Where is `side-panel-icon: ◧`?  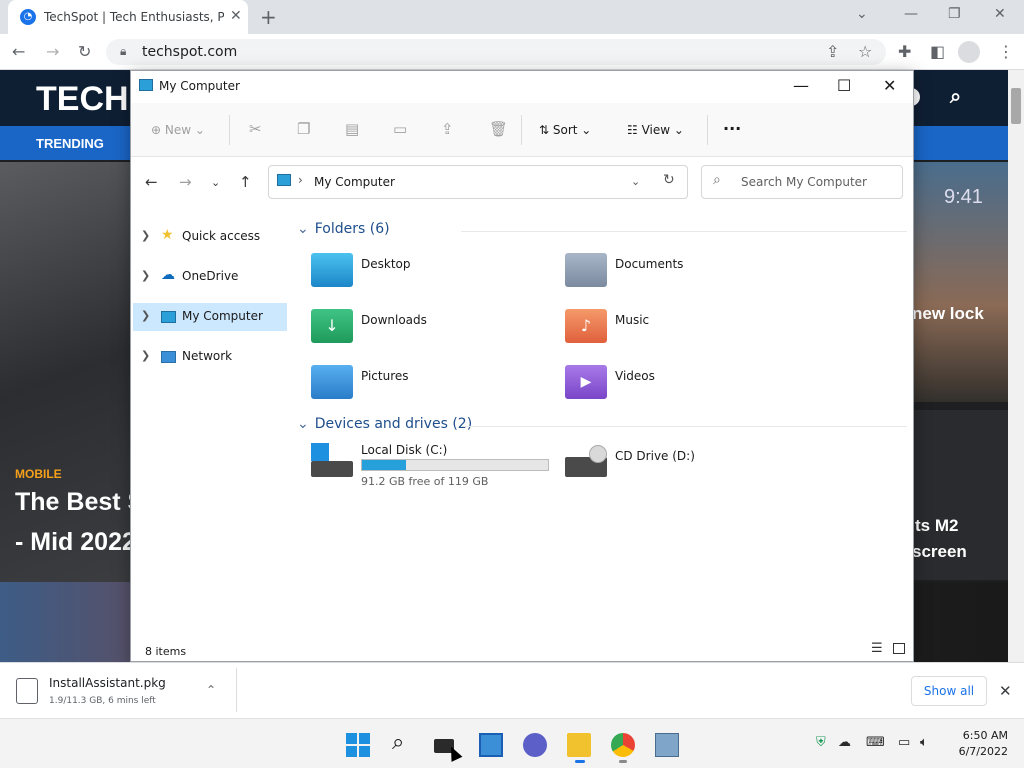 side-panel-icon: ◧ is located at coordinates (937, 51).